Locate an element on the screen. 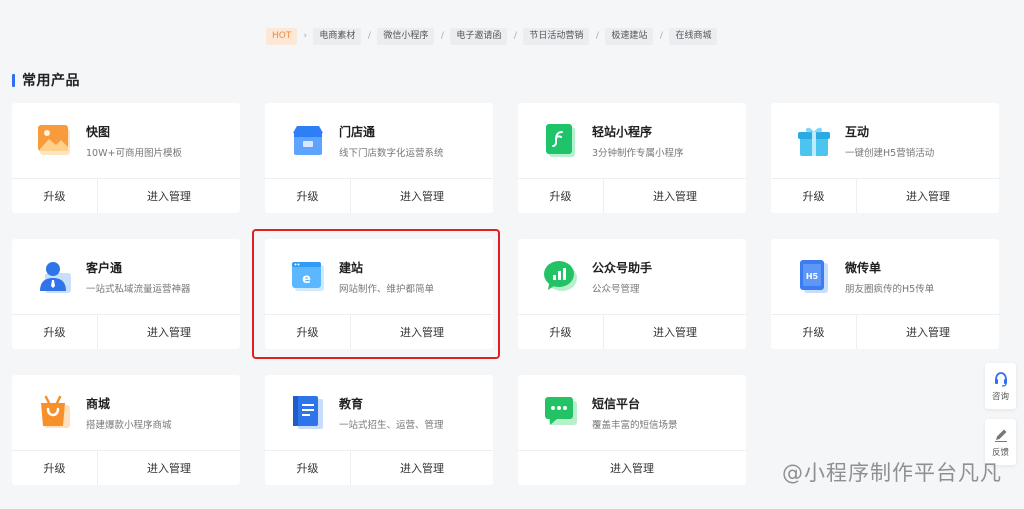 The width and height of the screenshot is (1024, 509). product-desc: 朋友圈疯传的H5传单 is located at coordinates (890, 289).